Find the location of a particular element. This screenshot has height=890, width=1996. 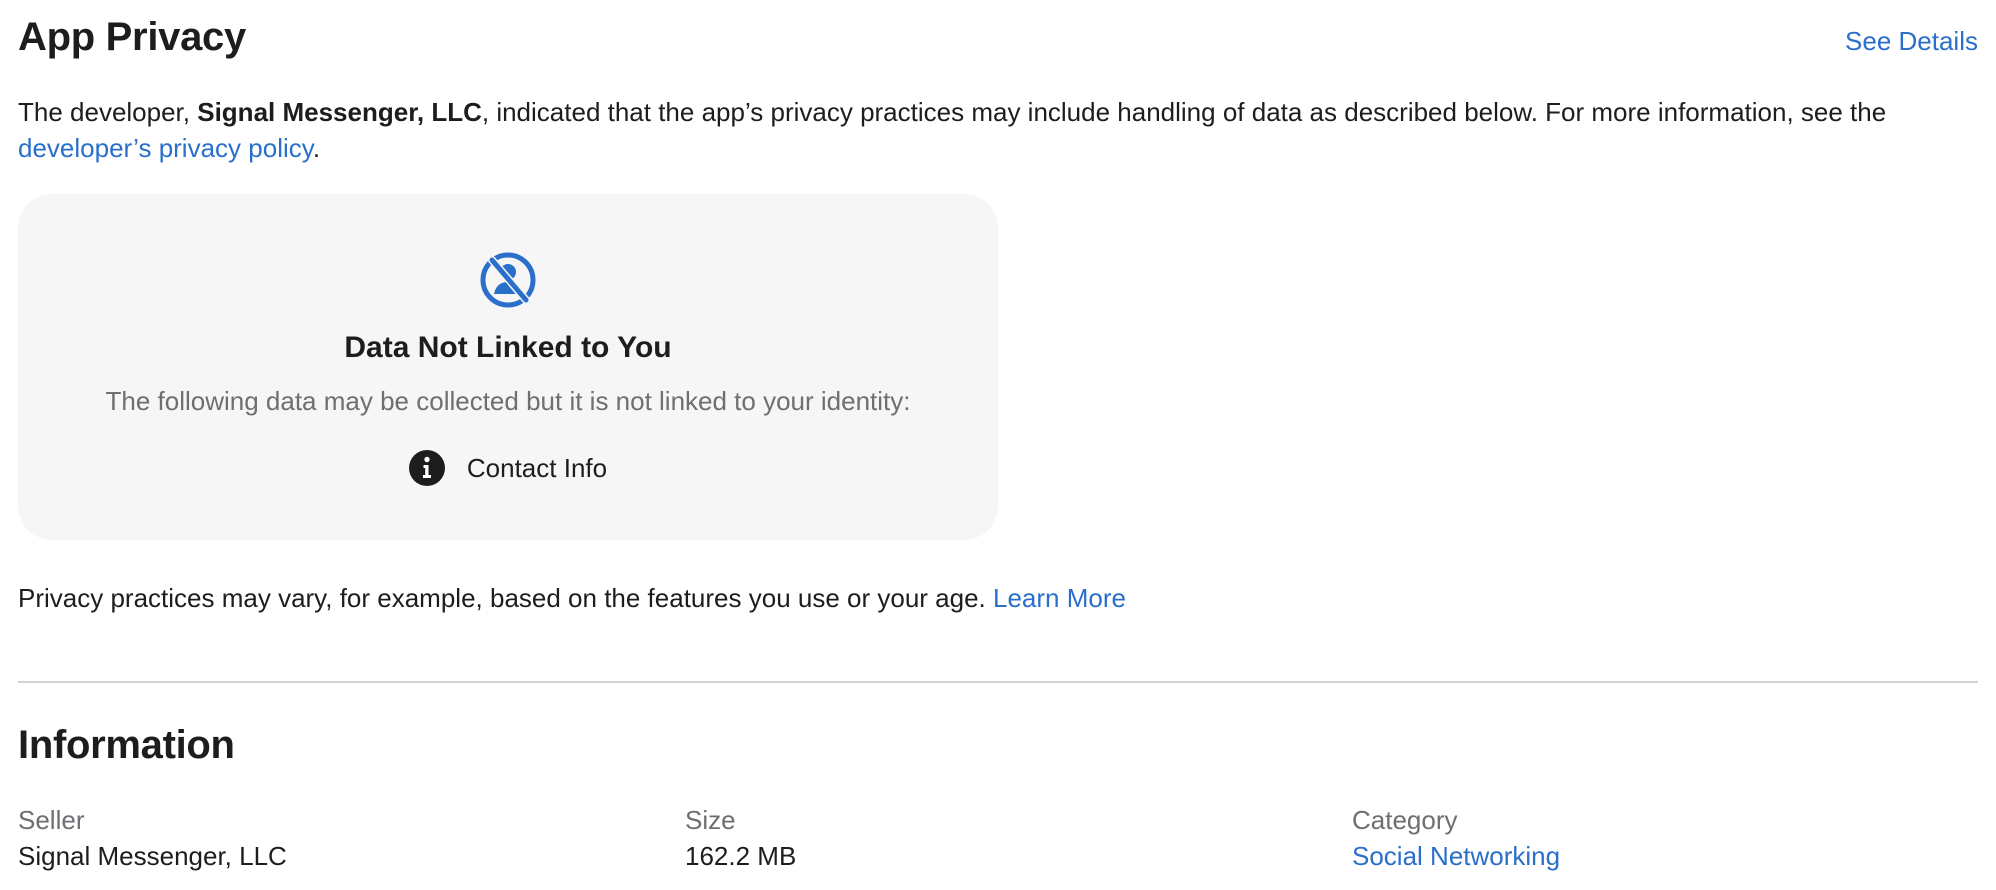

info-label: Size is located at coordinates (710, 820).